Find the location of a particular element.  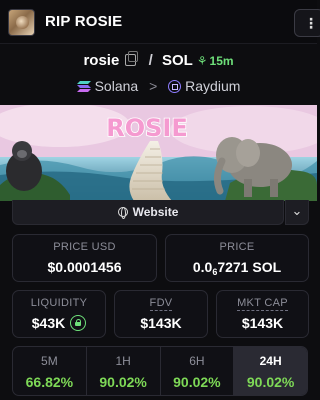

fdv-value: $143K is located at coordinates (161, 323).